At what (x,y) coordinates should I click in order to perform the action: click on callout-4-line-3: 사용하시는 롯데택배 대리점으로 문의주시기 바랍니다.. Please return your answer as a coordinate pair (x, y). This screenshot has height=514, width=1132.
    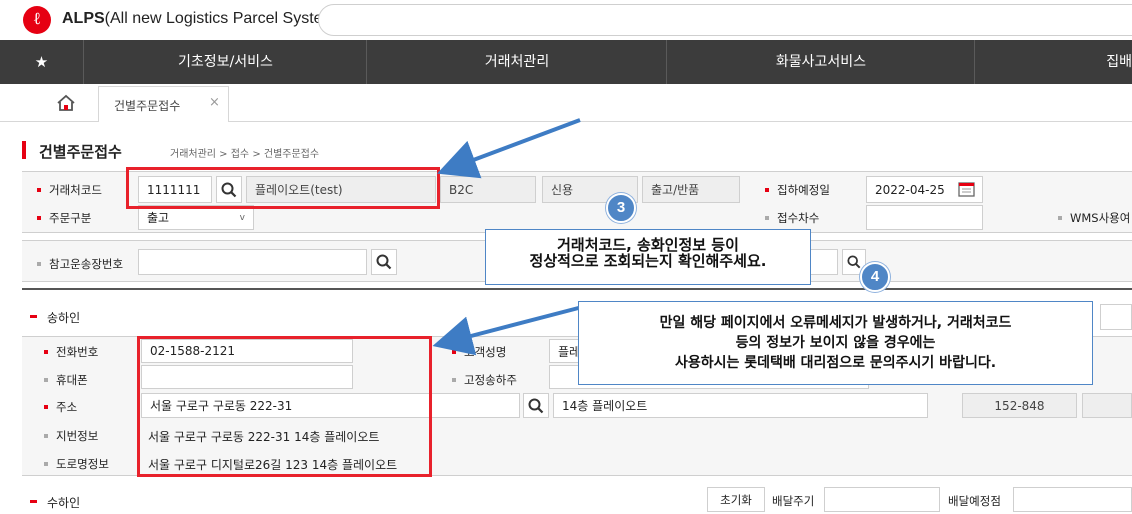
    Looking at the image, I should click on (835, 363).